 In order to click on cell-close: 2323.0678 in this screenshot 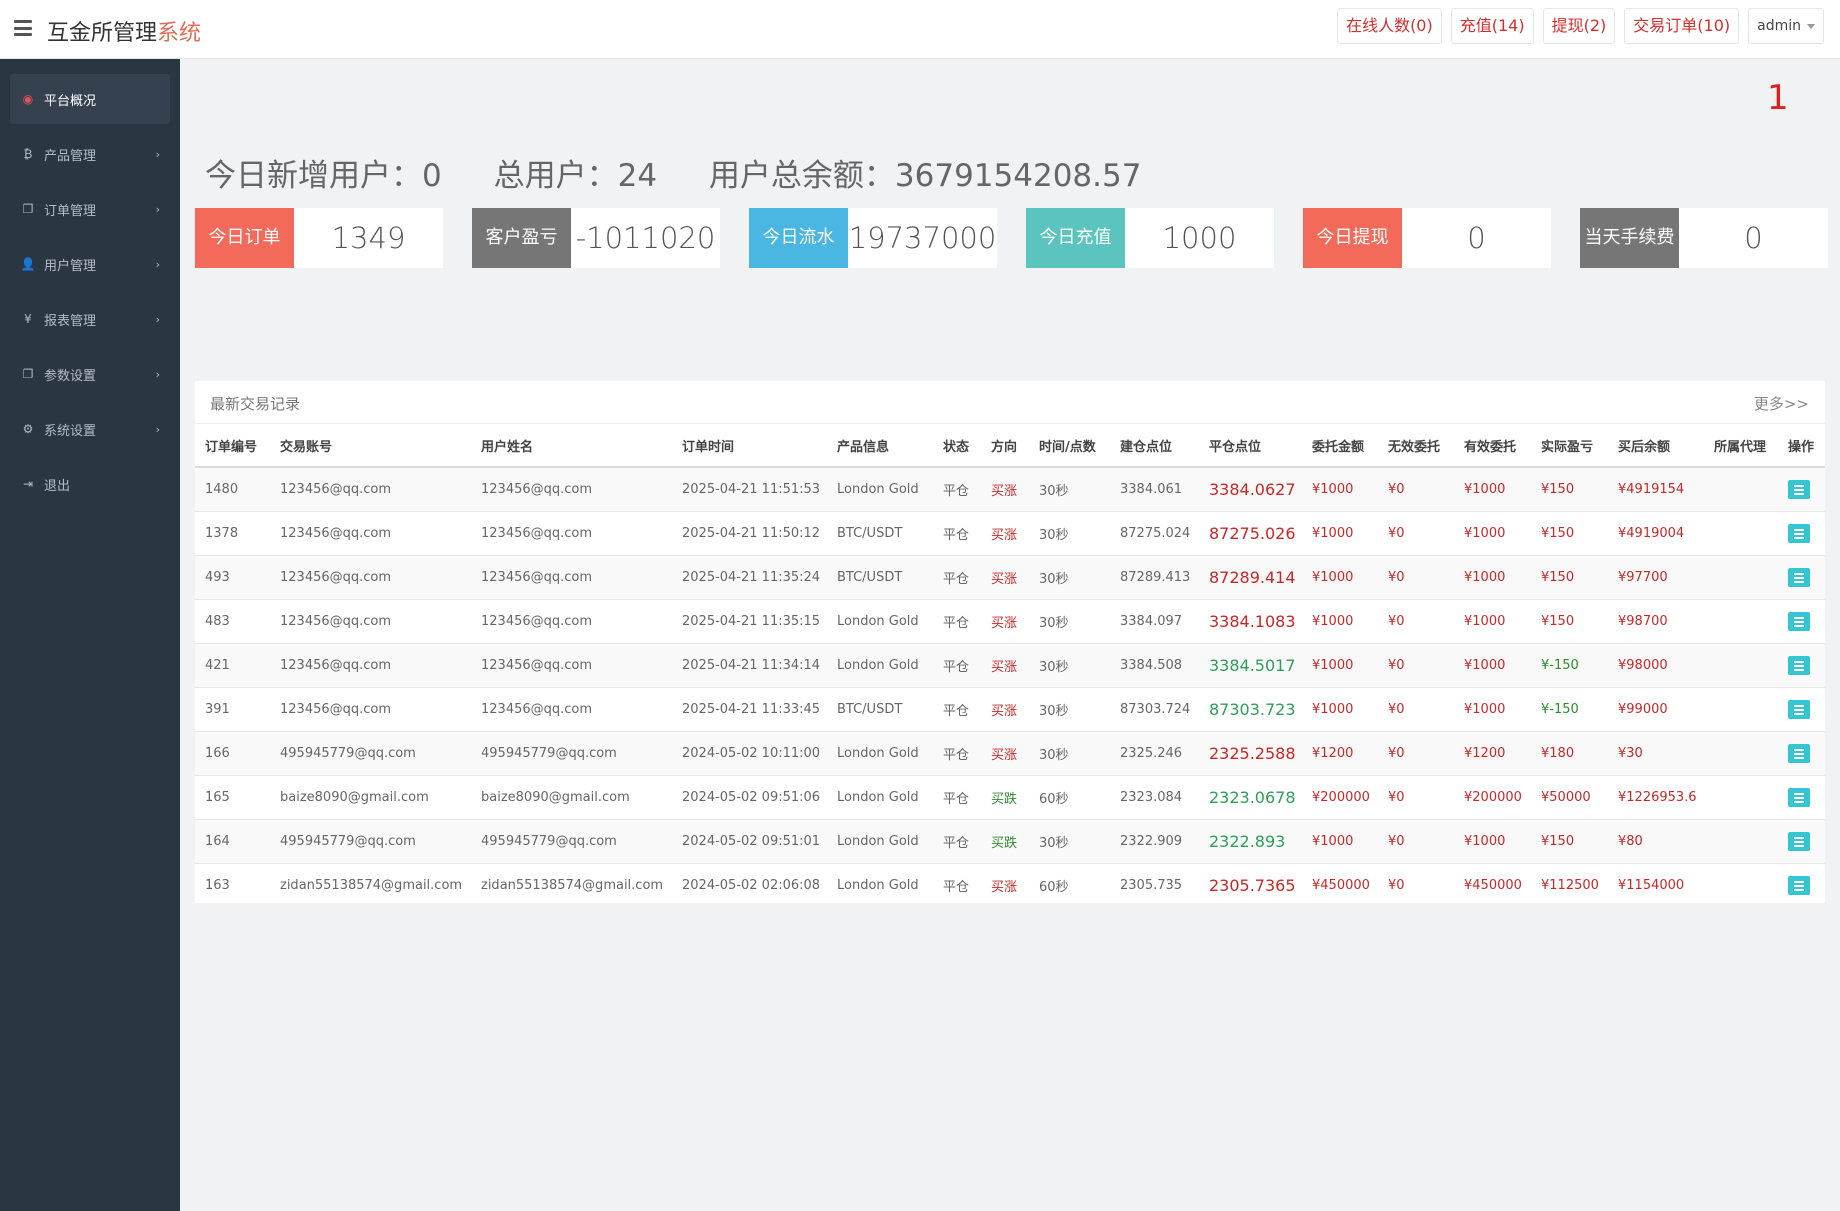, I will do `click(1250, 796)`.